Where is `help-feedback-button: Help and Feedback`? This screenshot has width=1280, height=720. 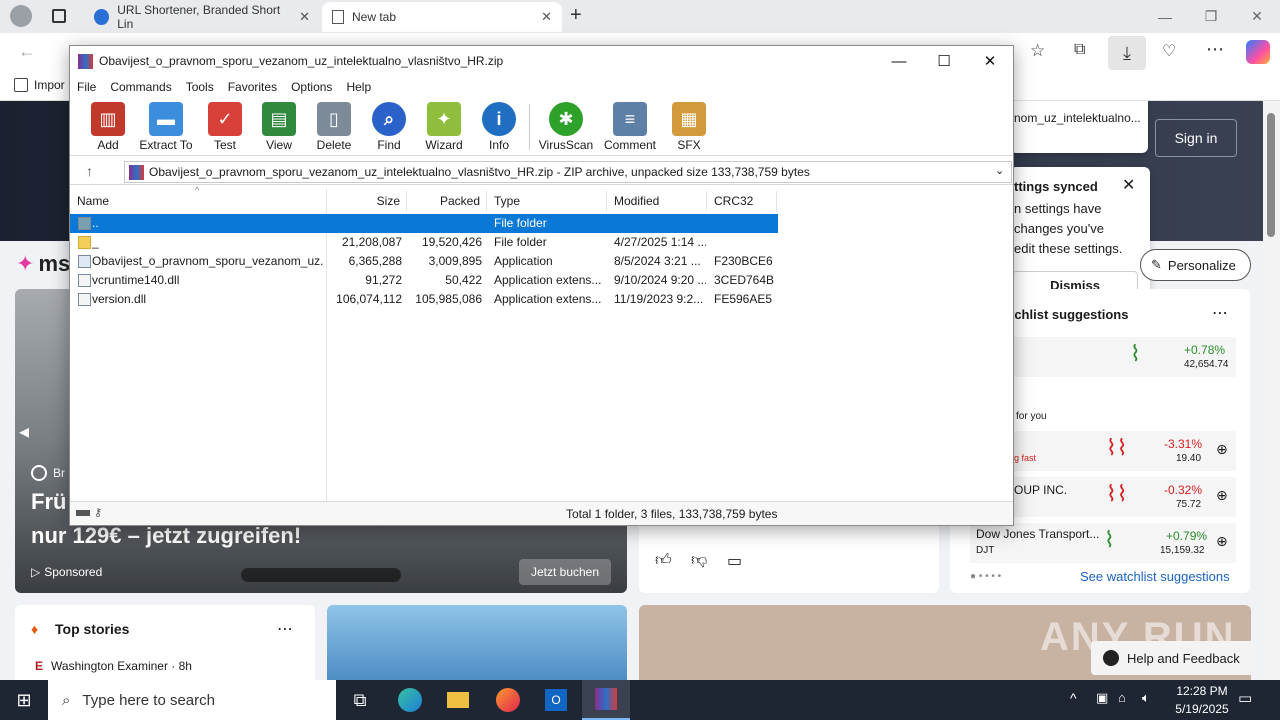
help-feedback-button: Help and Feedback is located at coordinates (1172, 658).